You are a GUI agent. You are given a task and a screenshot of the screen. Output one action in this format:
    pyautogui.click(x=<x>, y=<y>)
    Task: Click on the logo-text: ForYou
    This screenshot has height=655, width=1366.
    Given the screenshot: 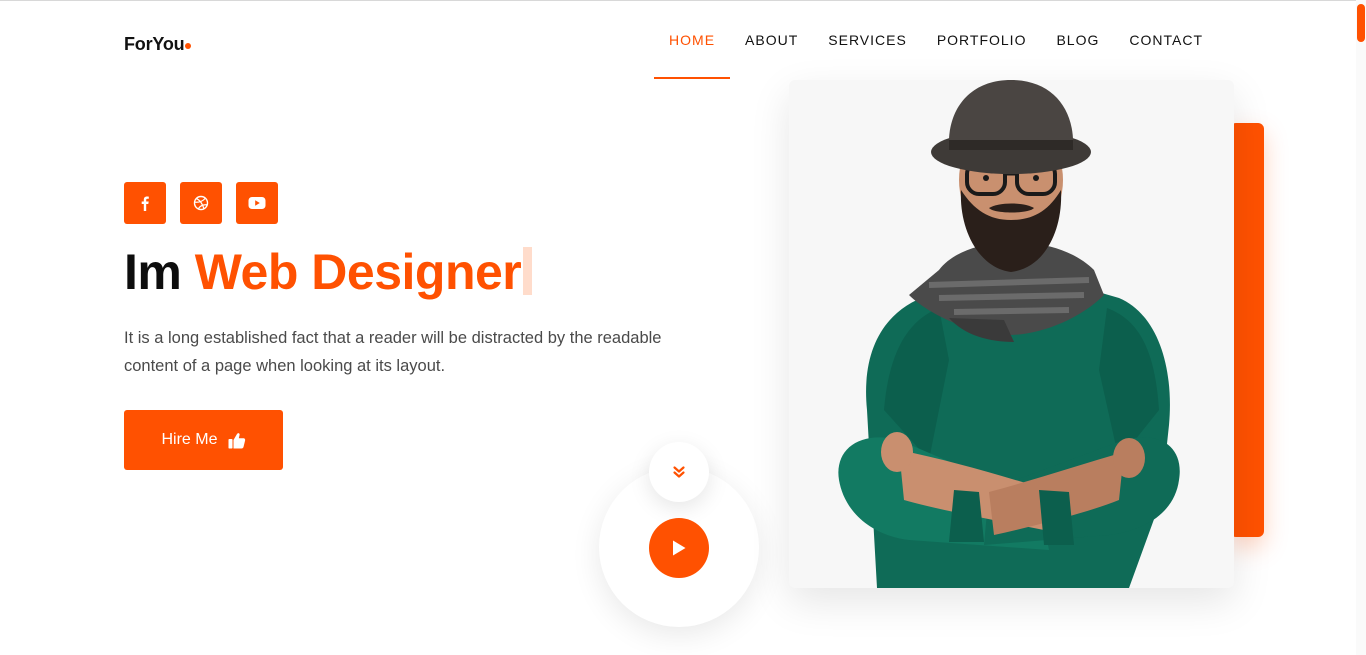 What is the action you would take?
    pyautogui.click(x=154, y=44)
    